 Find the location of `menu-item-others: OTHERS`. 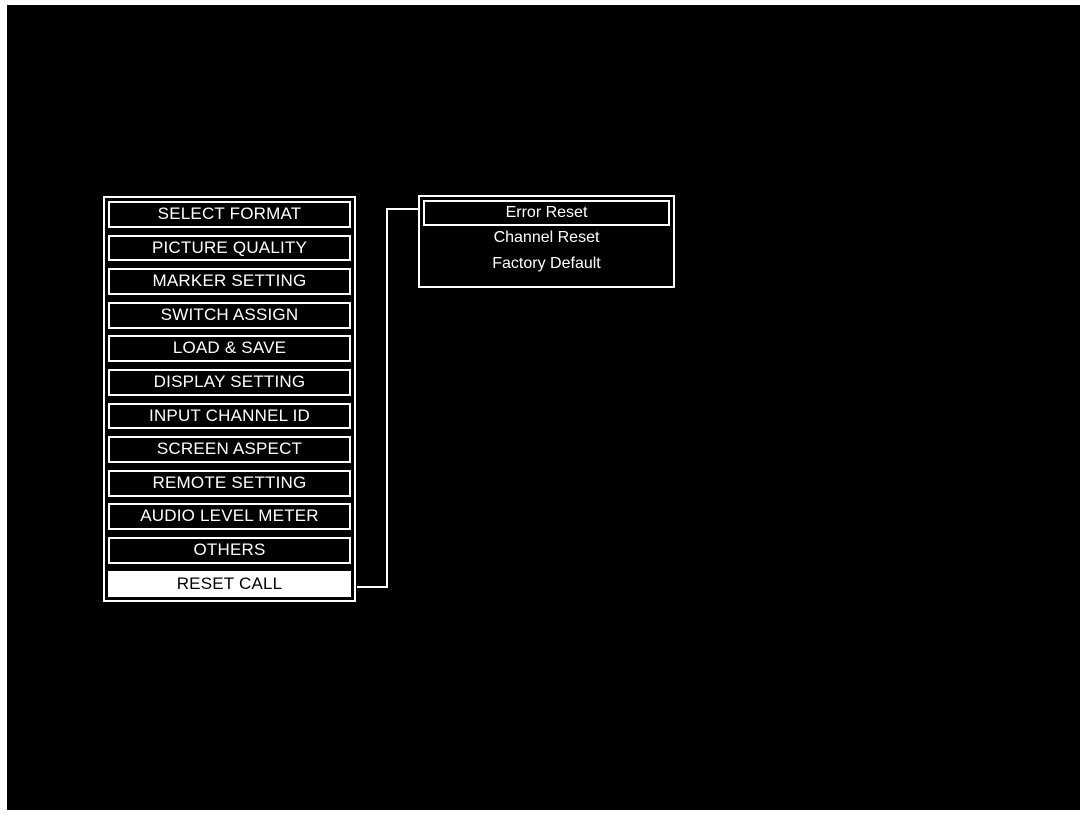

menu-item-others: OTHERS is located at coordinates (229, 550).